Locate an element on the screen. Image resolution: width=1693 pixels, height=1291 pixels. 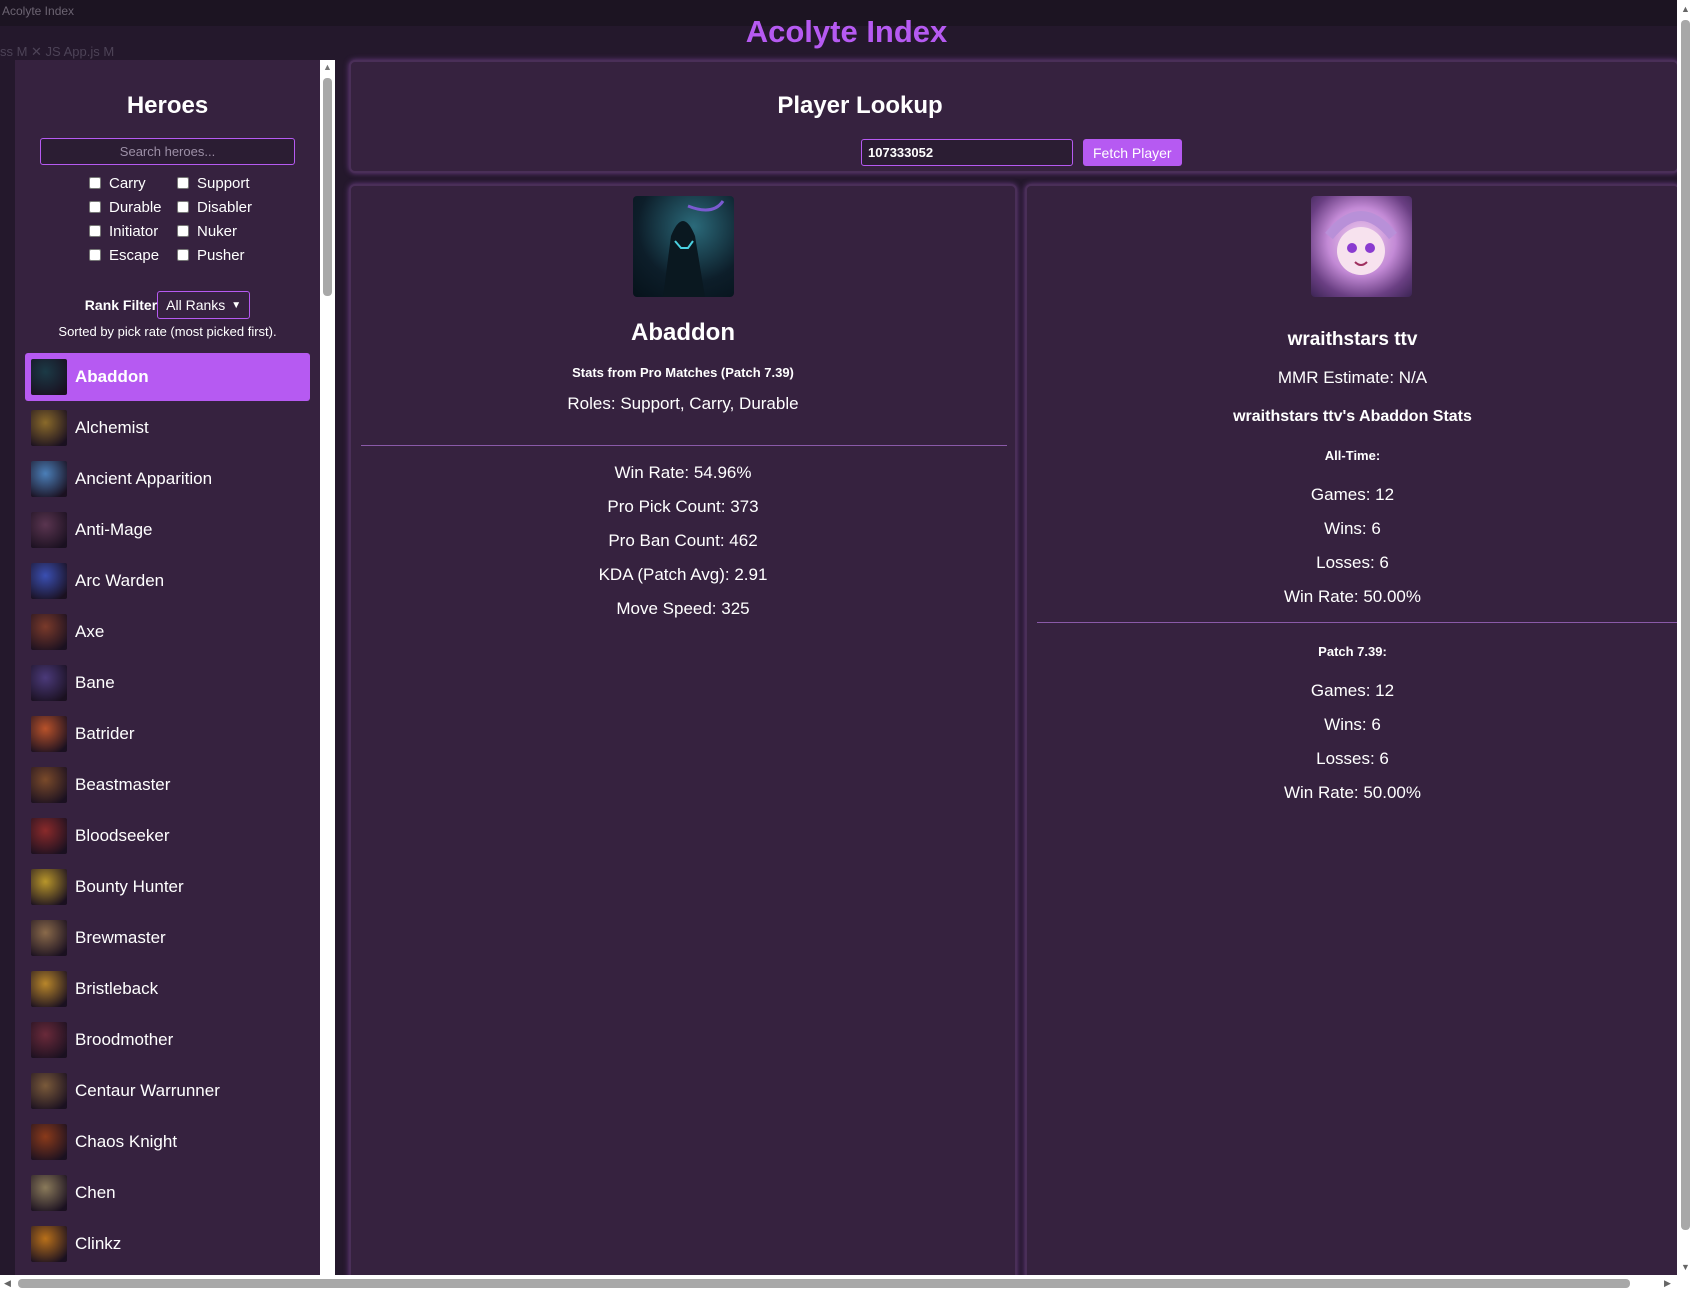
hero-list-item: Beastmaster is located at coordinates (167, 785).